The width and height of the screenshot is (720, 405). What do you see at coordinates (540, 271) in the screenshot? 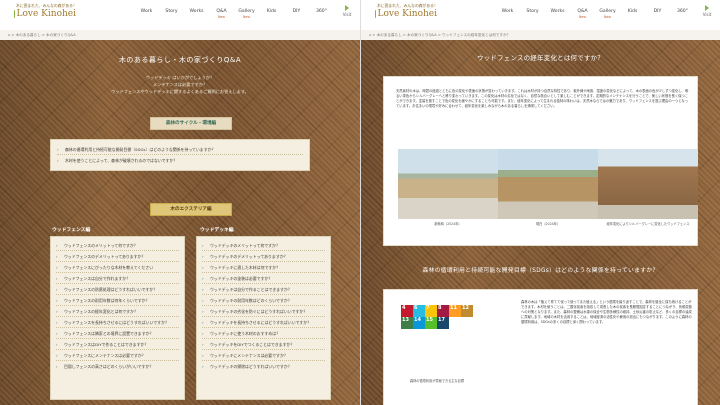
I see `sdgs-question-title: 森林の循環利用と持続可能な開発目標（SDGs）はどのような関係を持っていますか？` at bounding box center [540, 271].